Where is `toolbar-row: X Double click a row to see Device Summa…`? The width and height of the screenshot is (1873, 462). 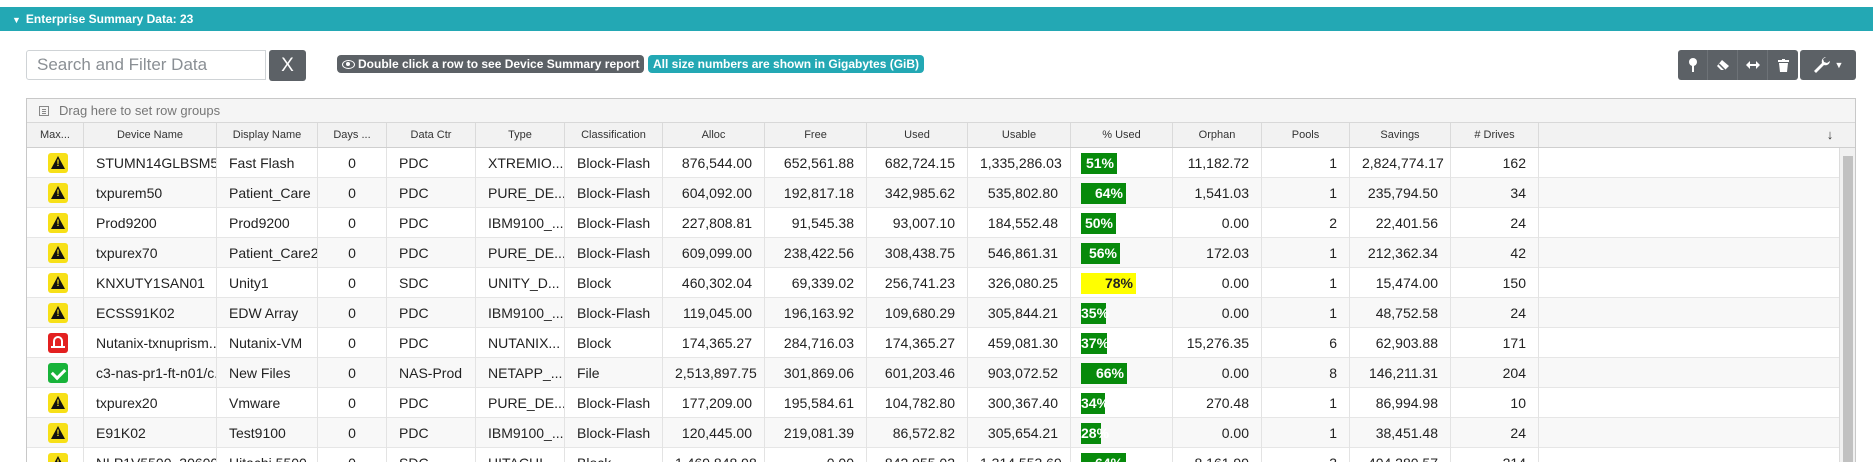 toolbar-row: X Double click a row to see Device Summa… is located at coordinates (936, 62).